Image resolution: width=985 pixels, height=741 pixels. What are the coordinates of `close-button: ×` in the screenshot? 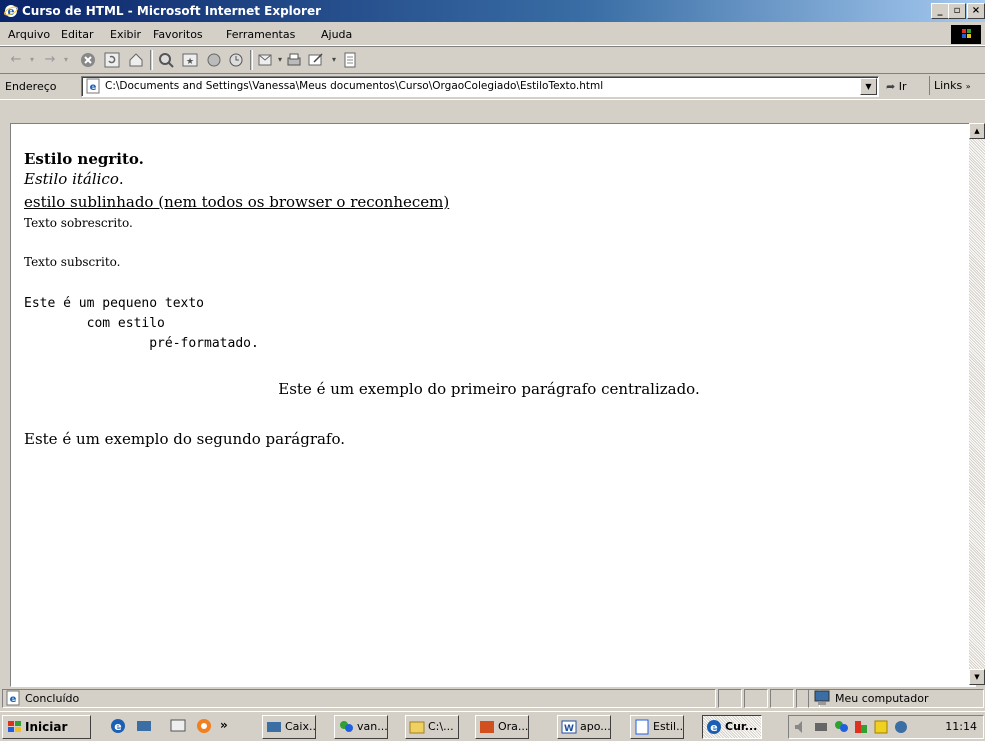 It's located at (976, 11).